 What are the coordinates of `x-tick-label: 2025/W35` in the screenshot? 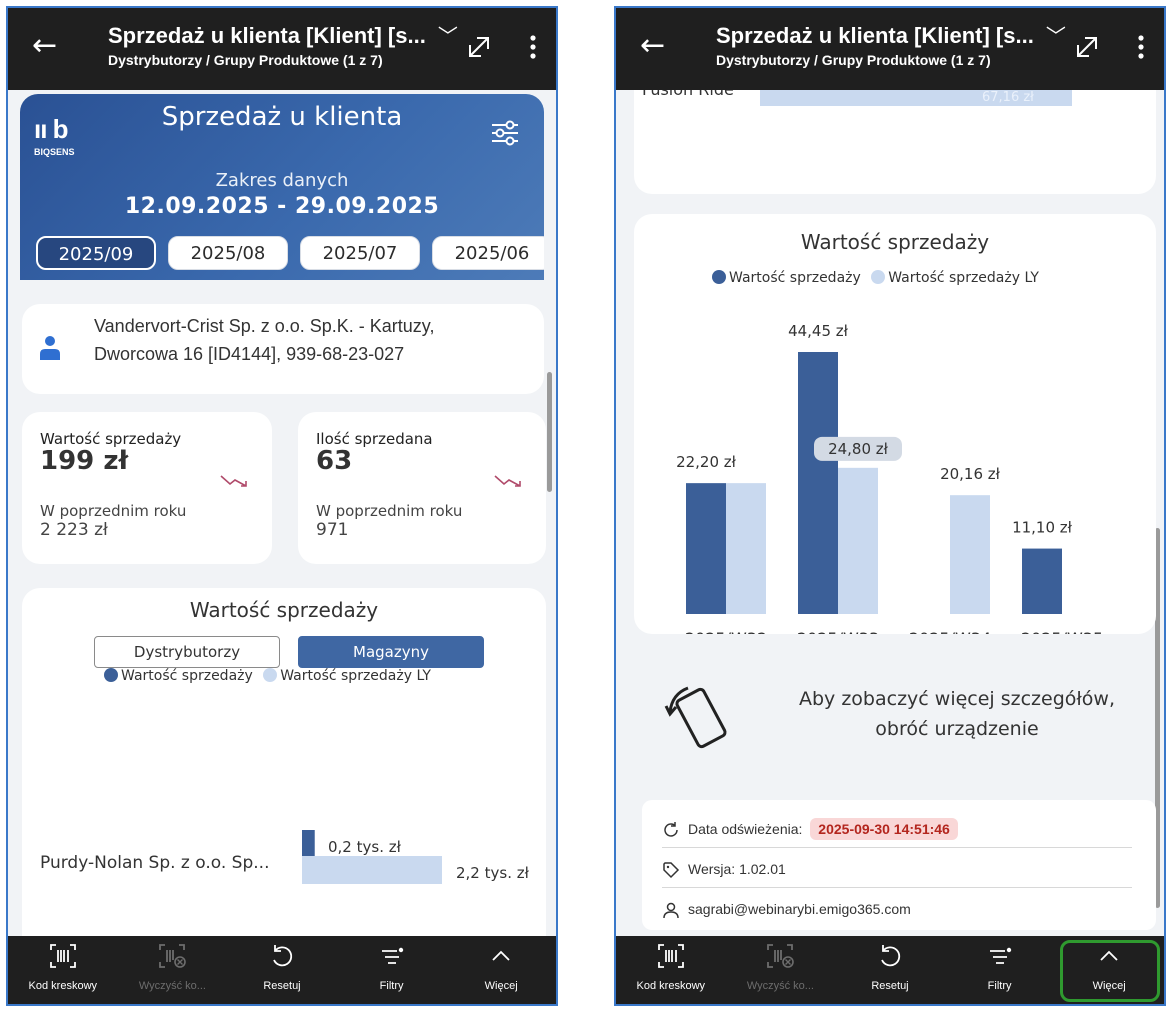 It's located at (1062, 631).